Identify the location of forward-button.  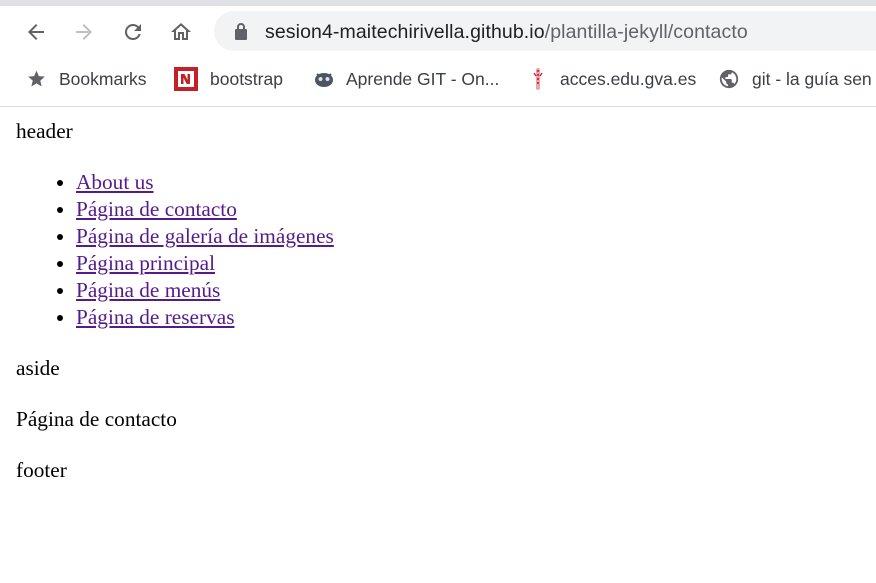
(84, 32).